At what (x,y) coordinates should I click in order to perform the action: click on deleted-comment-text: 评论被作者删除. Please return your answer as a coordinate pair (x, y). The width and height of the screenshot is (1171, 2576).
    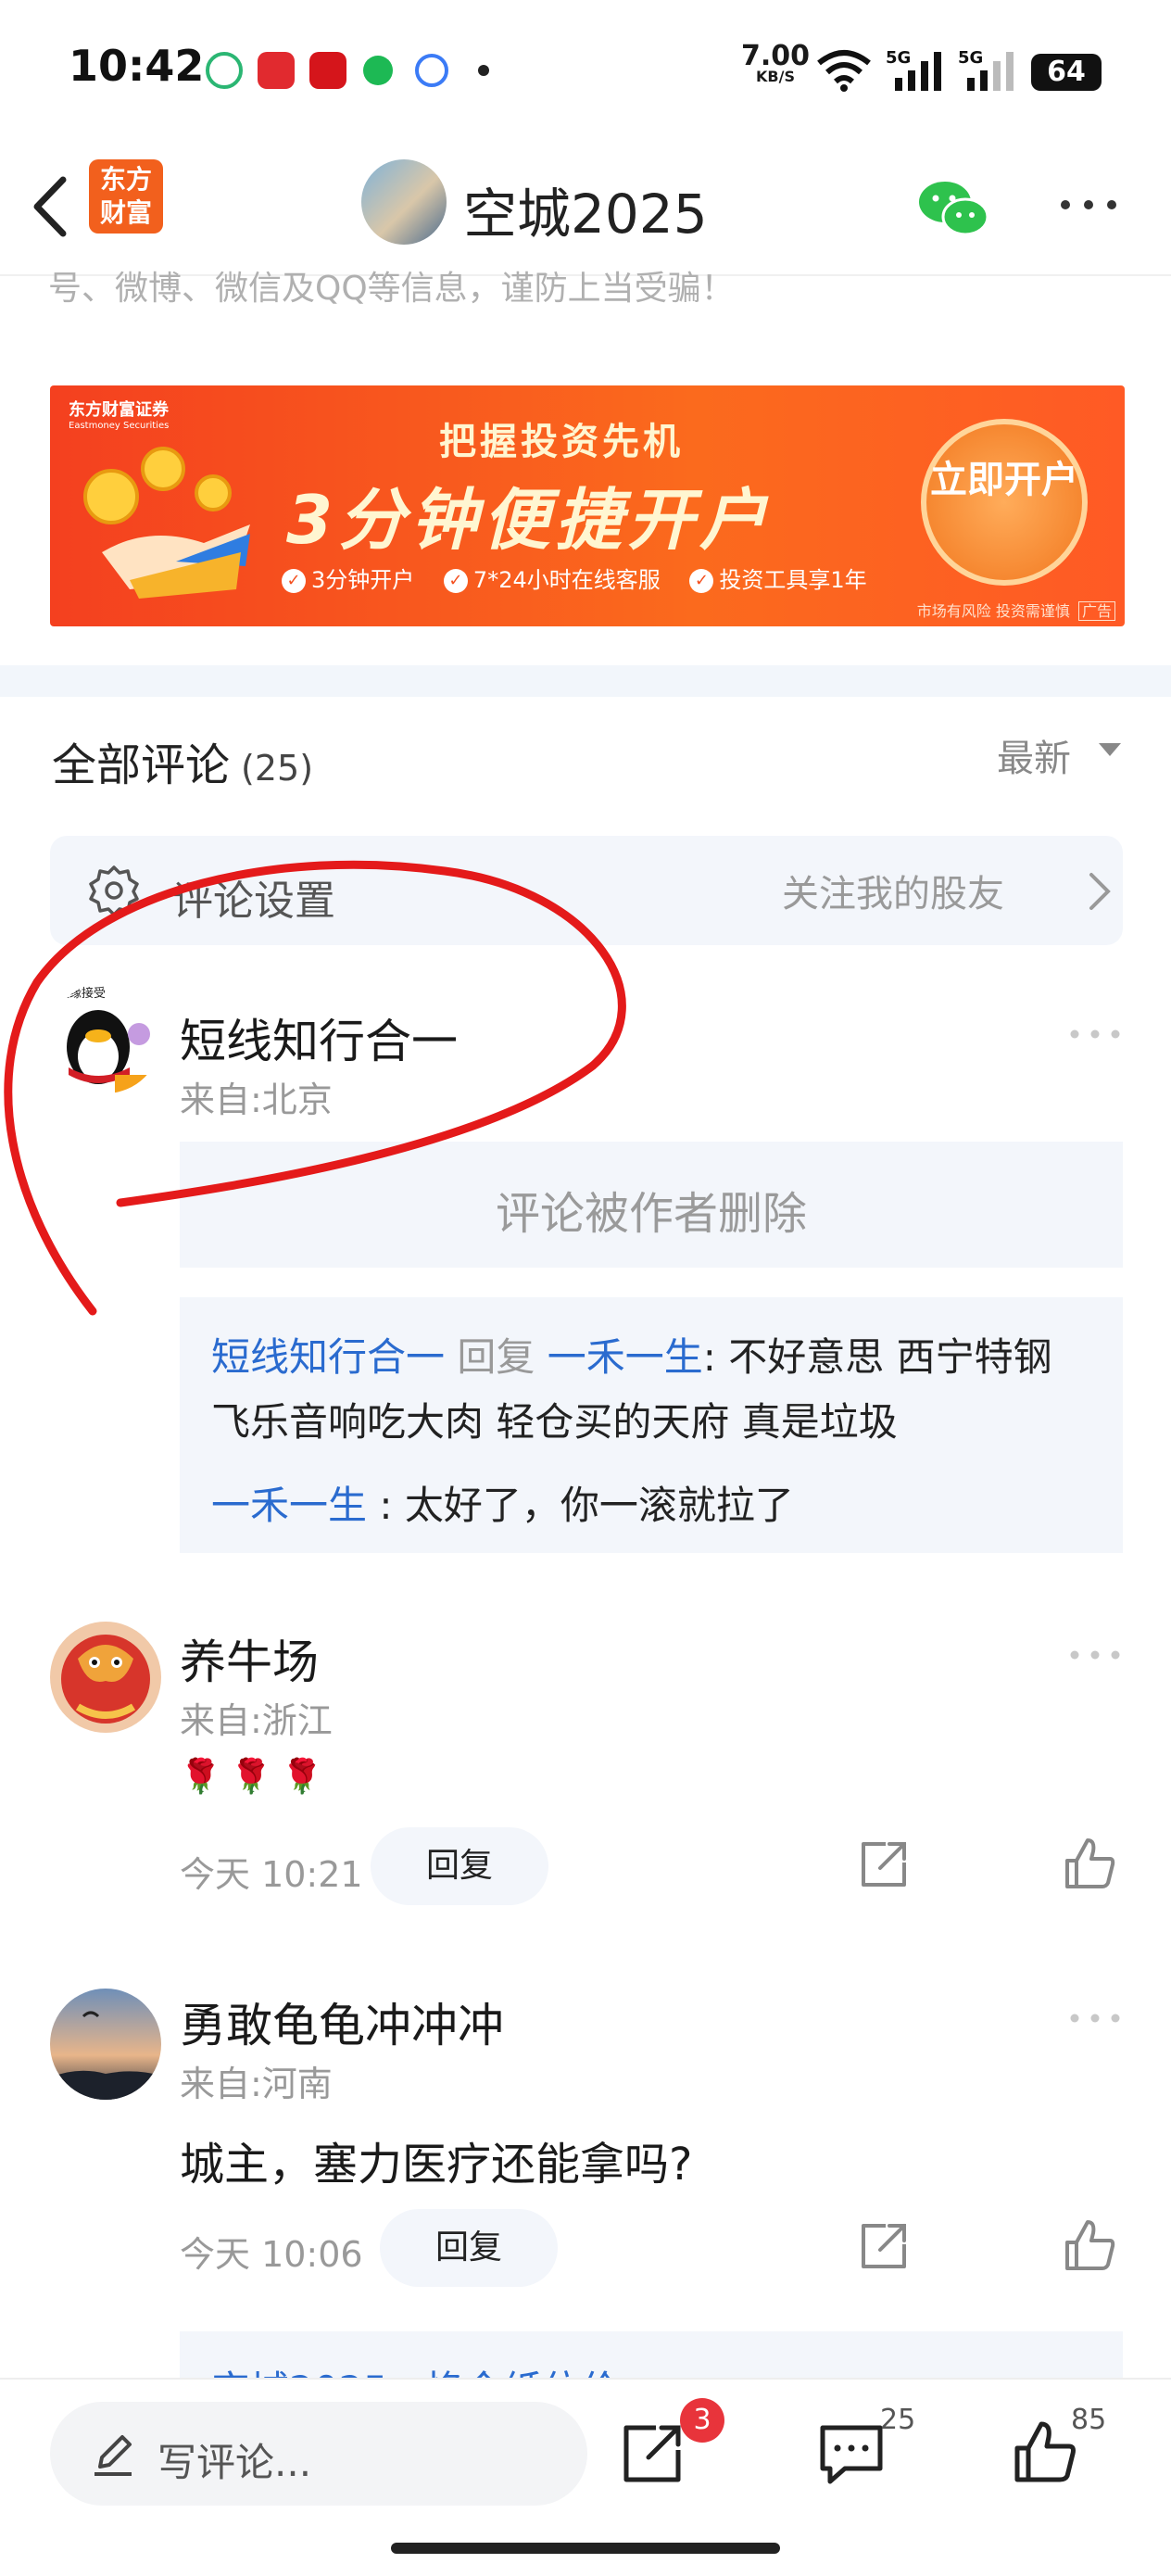
    Looking at the image, I should click on (651, 1214).